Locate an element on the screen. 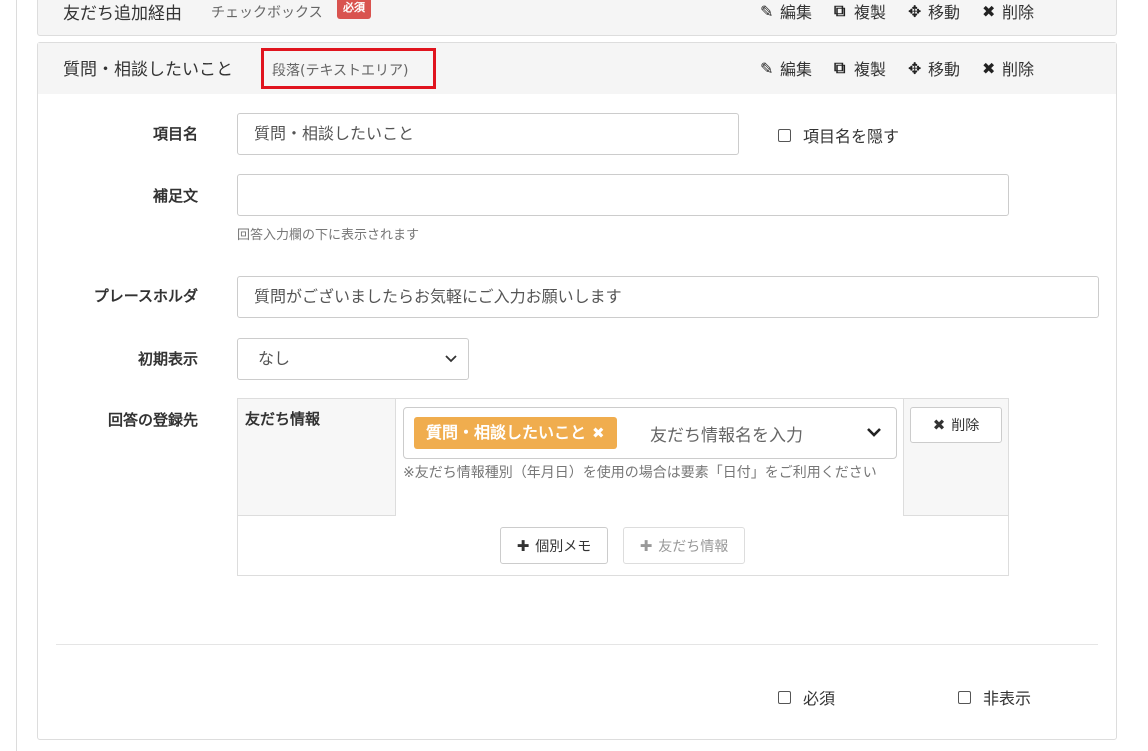 The width and height of the screenshot is (1148, 751). destination-delete-label: 削除 is located at coordinates (965, 426).